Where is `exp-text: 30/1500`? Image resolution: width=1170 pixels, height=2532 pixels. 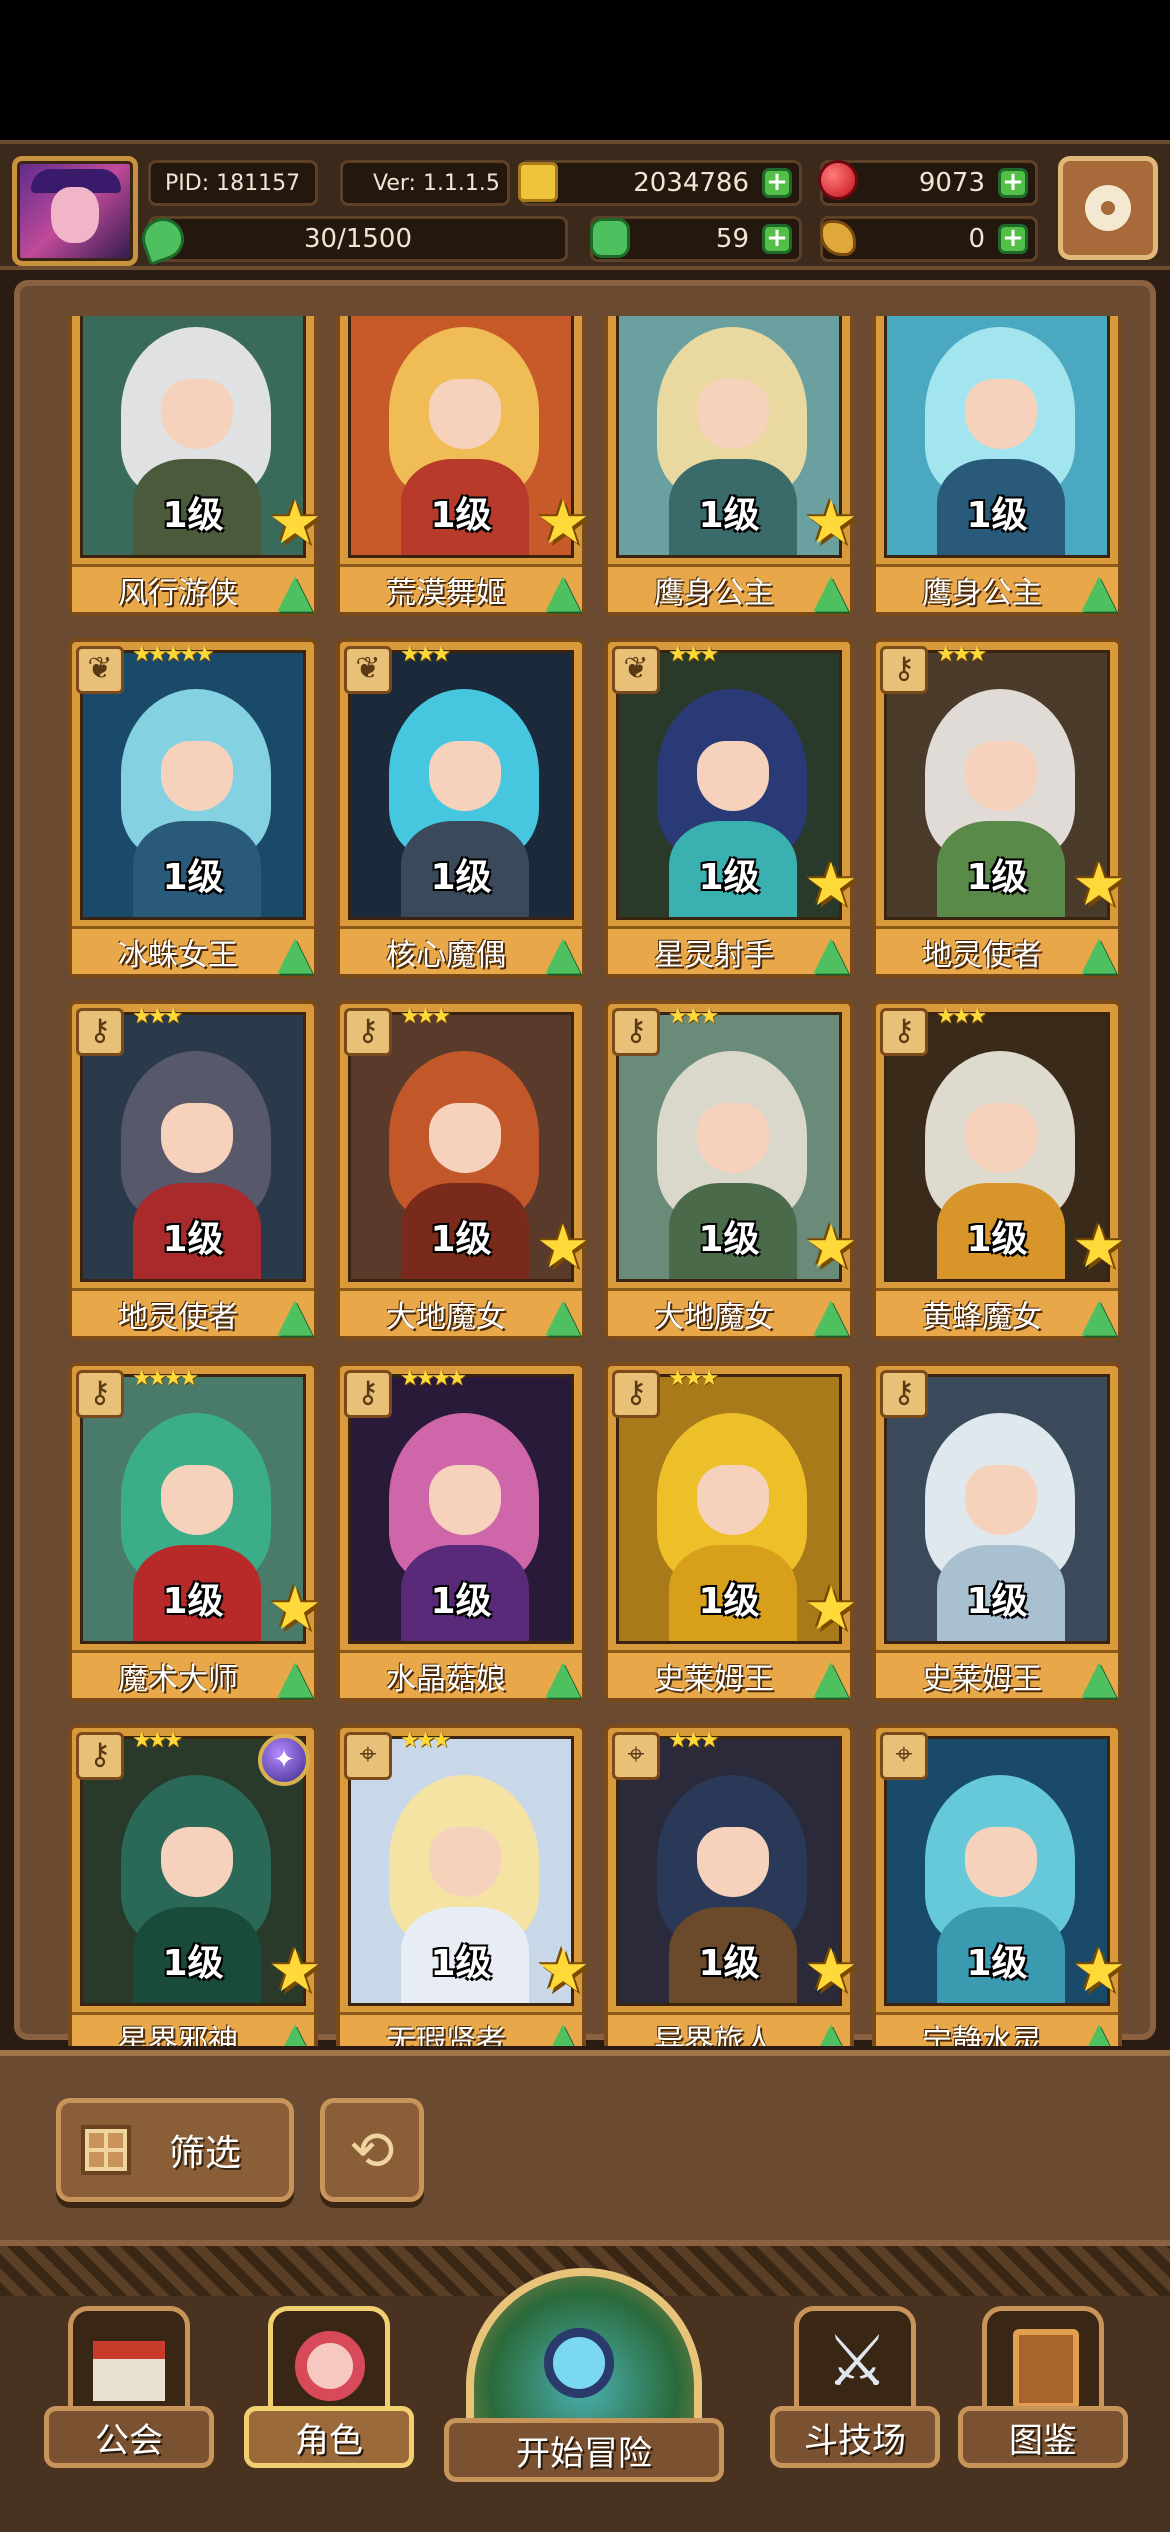 exp-text: 30/1500 is located at coordinates (357, 239).